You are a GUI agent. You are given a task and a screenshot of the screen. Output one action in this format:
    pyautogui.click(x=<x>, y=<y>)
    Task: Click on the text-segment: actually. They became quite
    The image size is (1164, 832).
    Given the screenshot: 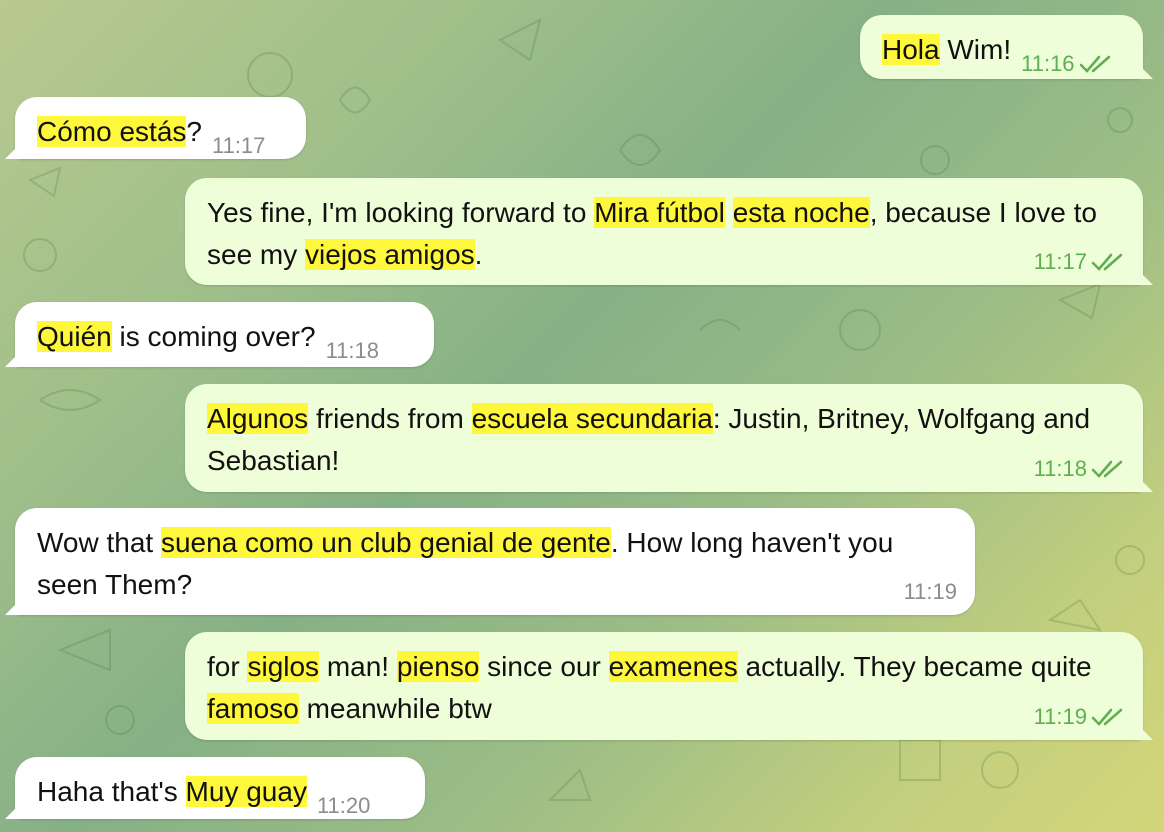 What is the action you would take?
    pyautogui.click(x=914, y=666)
    